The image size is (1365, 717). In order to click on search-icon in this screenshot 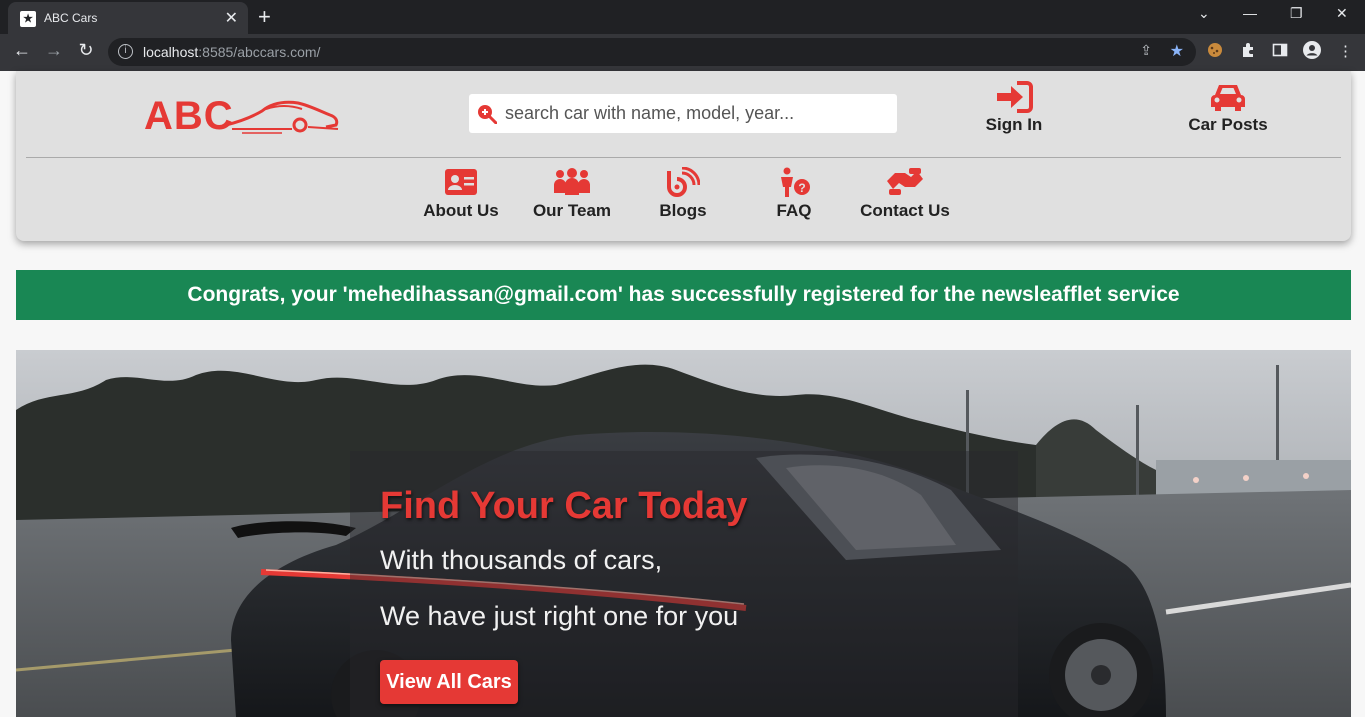, I will do `click(487, 114)`.